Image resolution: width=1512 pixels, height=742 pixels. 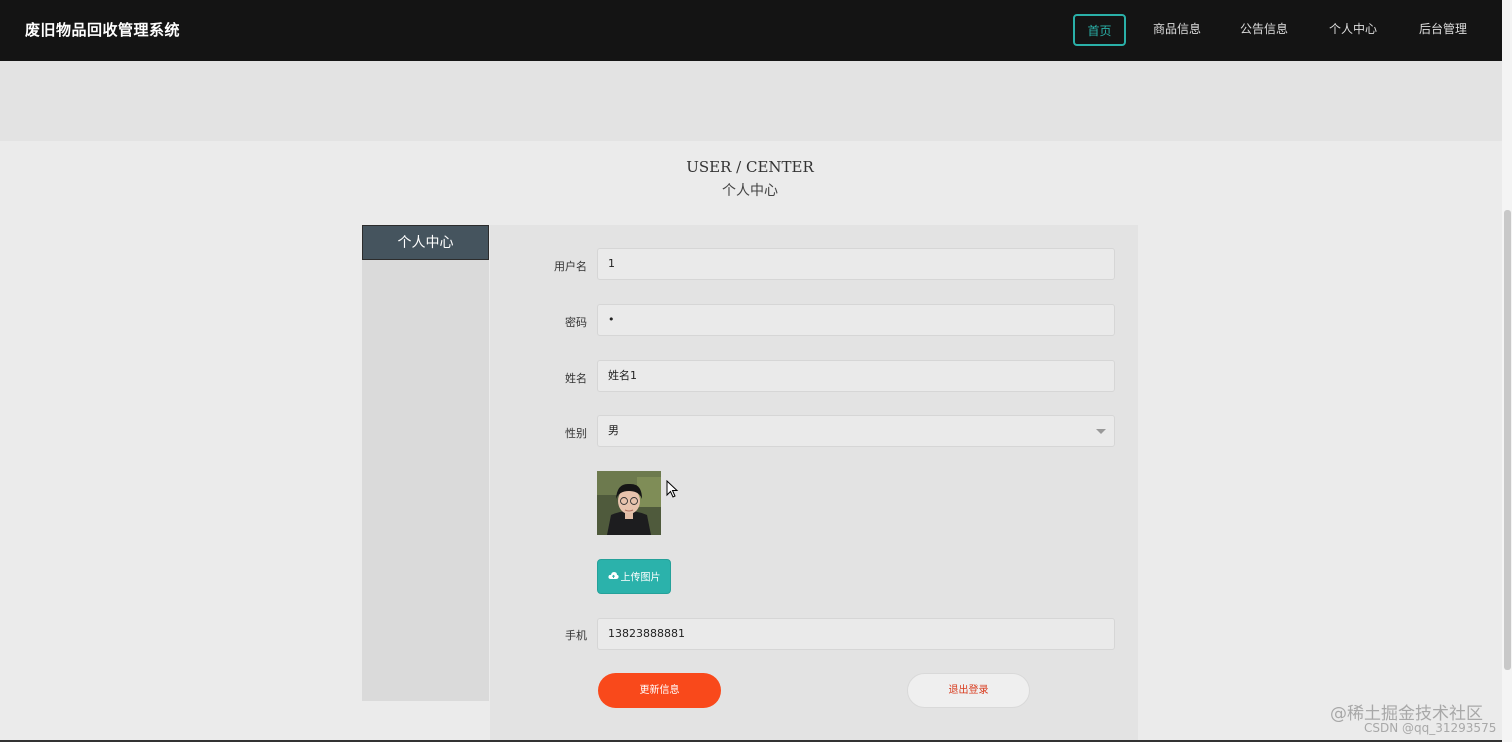 I want to click on sidebar, so click(x=425, y=463).